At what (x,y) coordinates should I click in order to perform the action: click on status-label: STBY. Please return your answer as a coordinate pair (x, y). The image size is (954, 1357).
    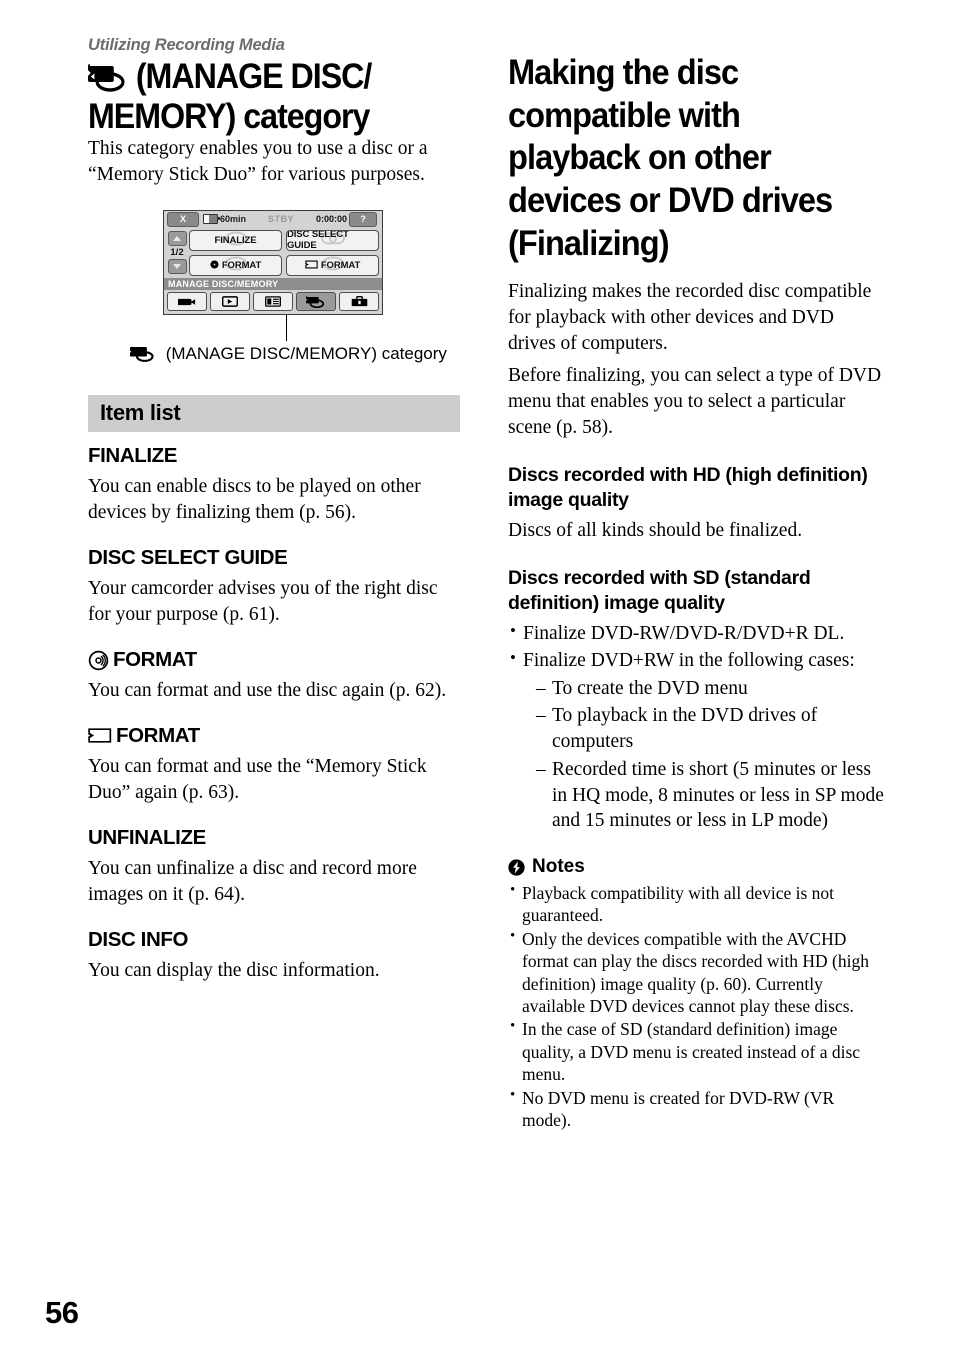
    Looking at the image, I should click on (281, 219).